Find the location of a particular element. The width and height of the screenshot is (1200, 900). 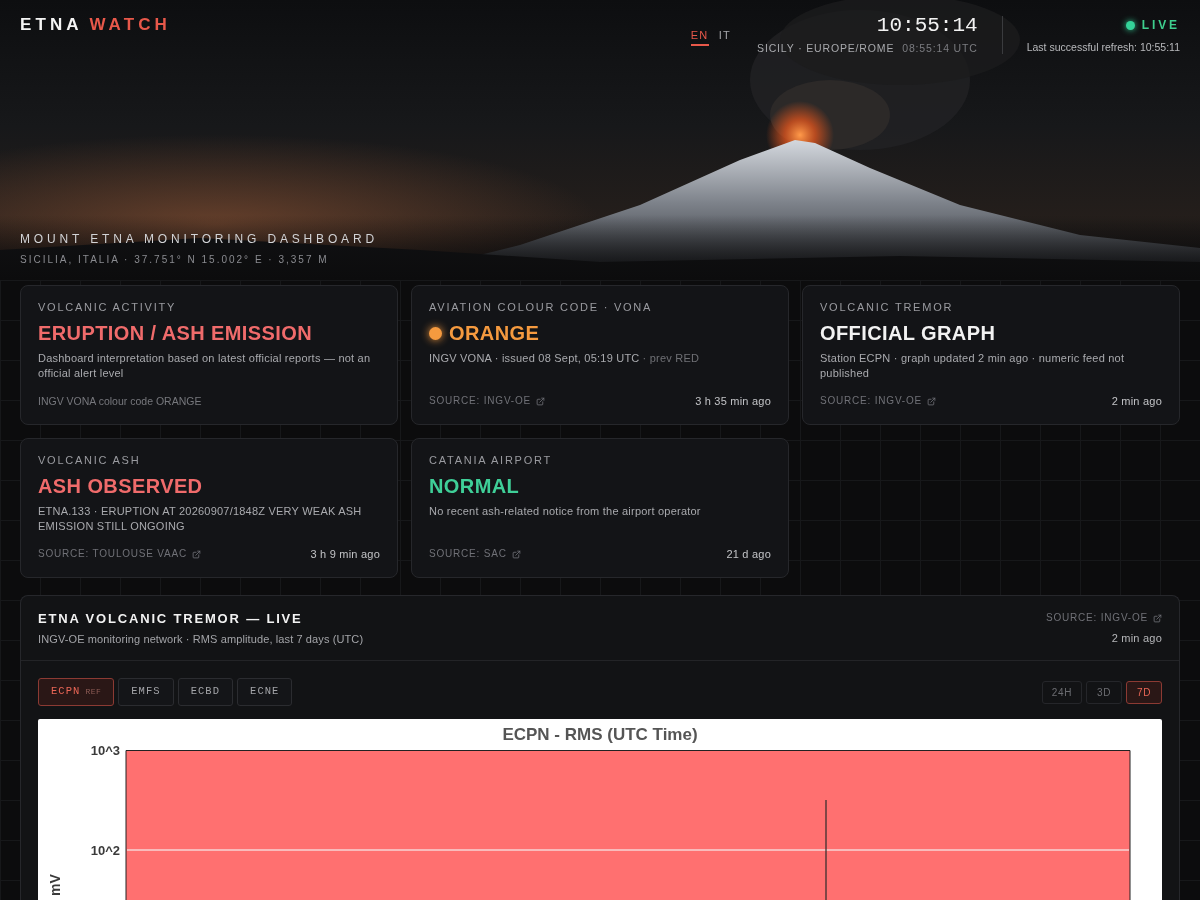

language-tab: EN is located at coordinates (699, 37).